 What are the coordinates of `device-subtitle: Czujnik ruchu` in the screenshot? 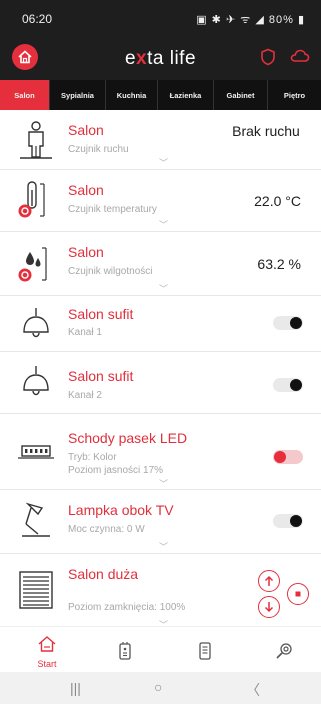 It's located at (98, 149).